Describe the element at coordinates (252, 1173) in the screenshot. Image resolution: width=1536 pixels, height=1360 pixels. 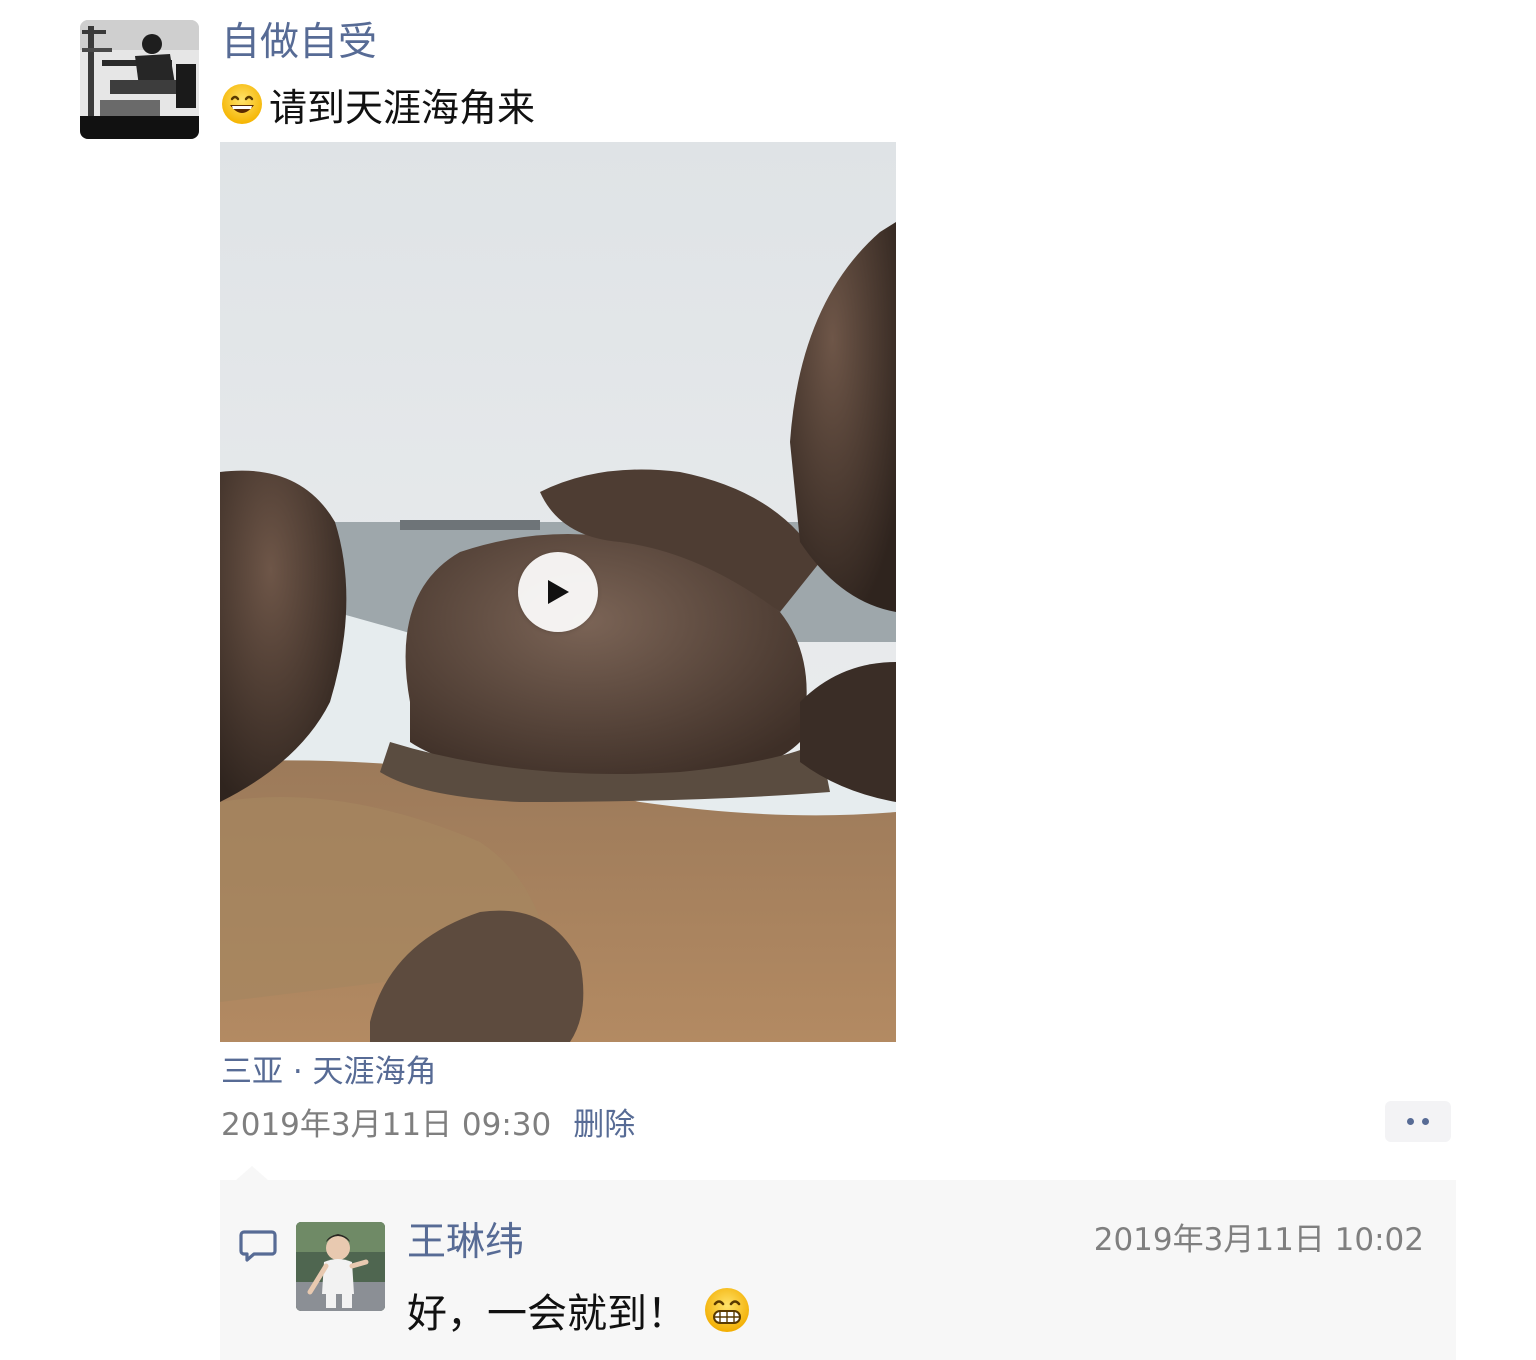
I see `comment-pointer` at that location.